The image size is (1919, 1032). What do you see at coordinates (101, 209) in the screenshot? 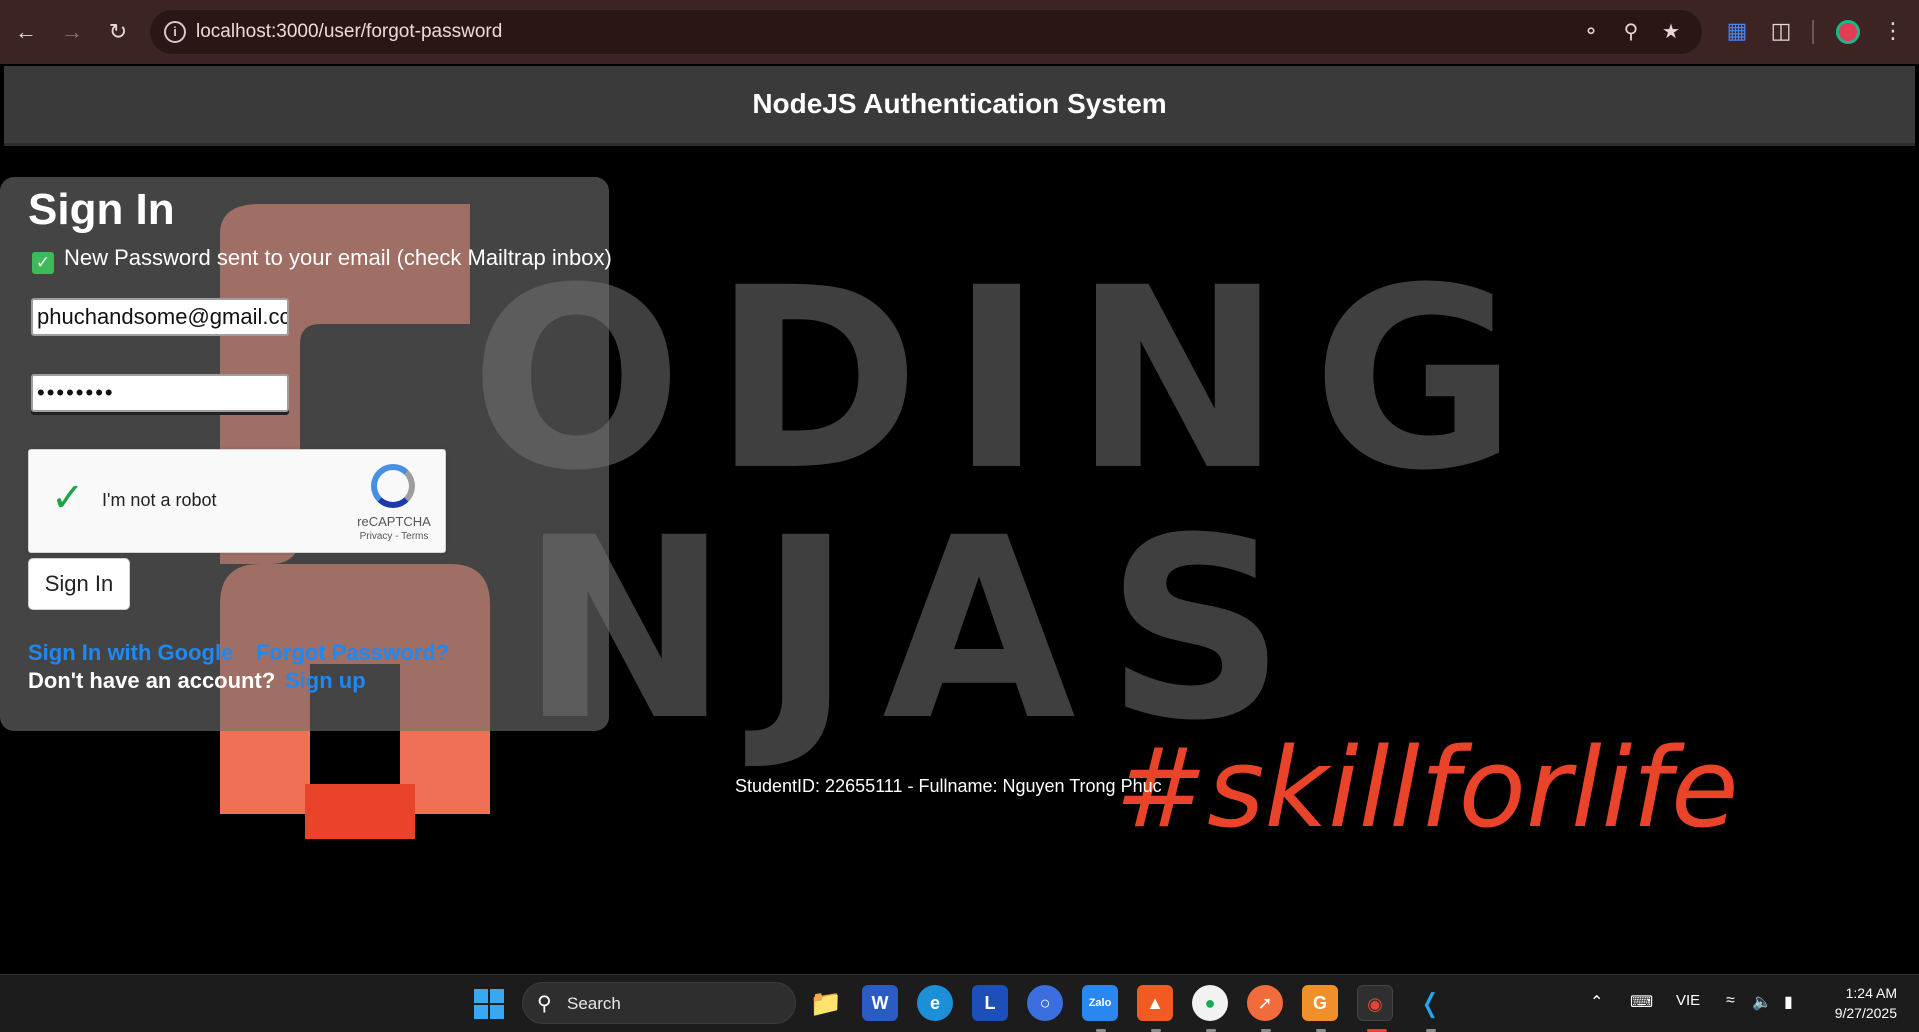
I see `signin-title: Sign In` at bounding box center [101, 209].